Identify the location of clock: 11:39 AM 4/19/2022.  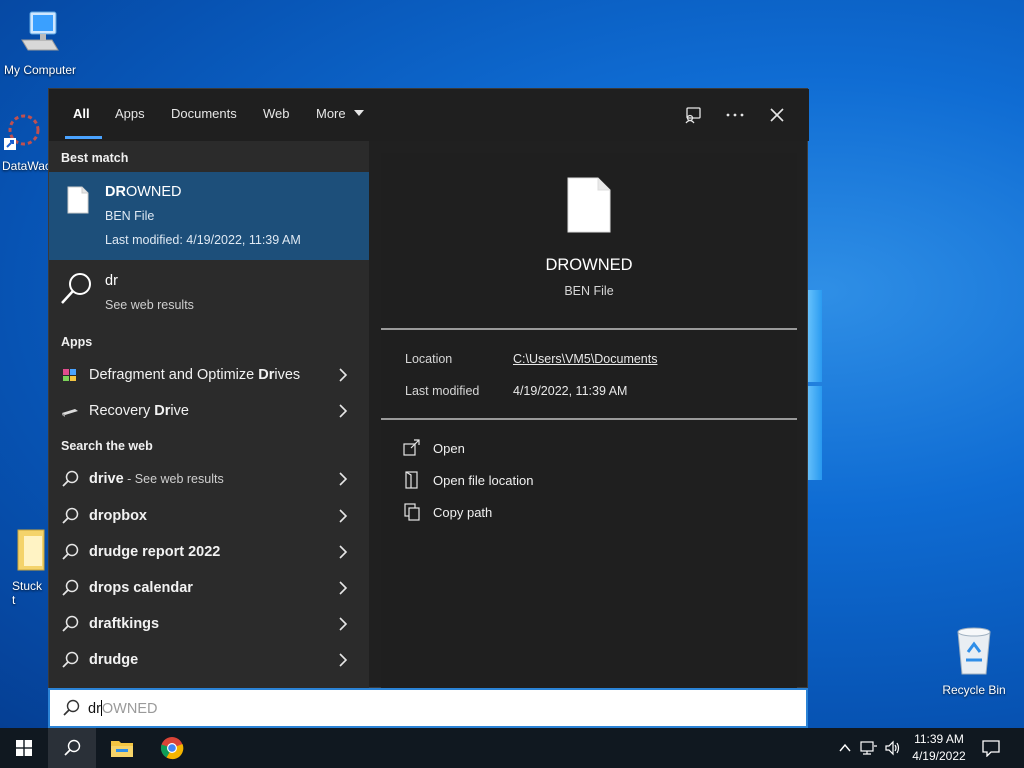
(939, 748).